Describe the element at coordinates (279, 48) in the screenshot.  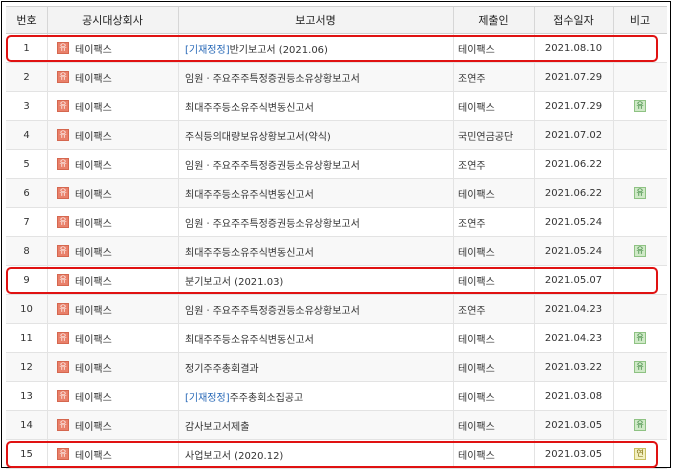
I see `report-link: 반기보고서 (2021.06)` at that location.